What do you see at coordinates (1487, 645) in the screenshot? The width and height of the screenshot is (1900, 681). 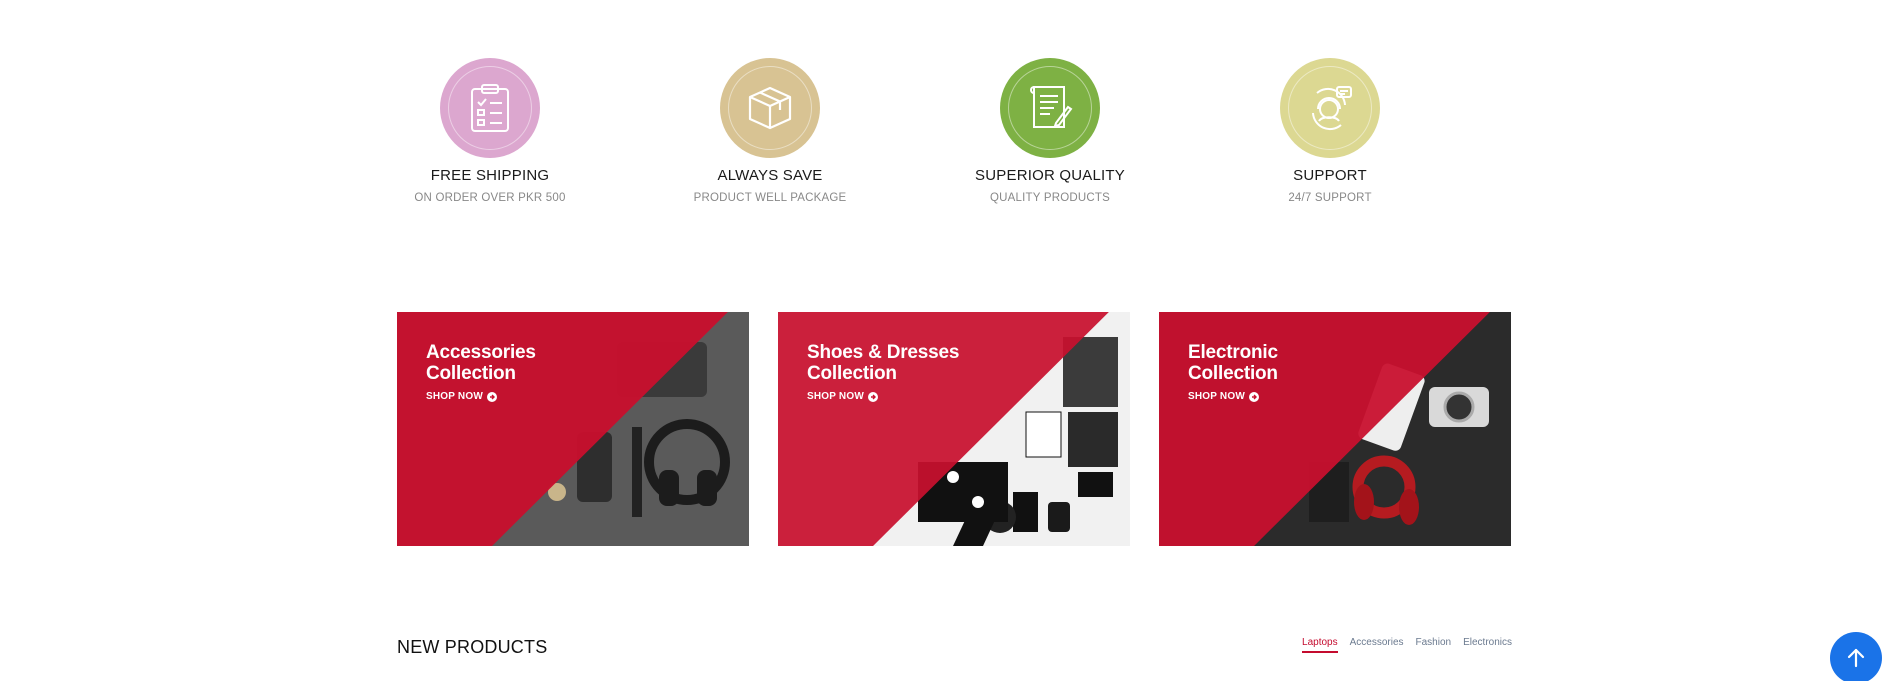 I see `tab-electronics: Electronics` at bounding box center [1487, 645].